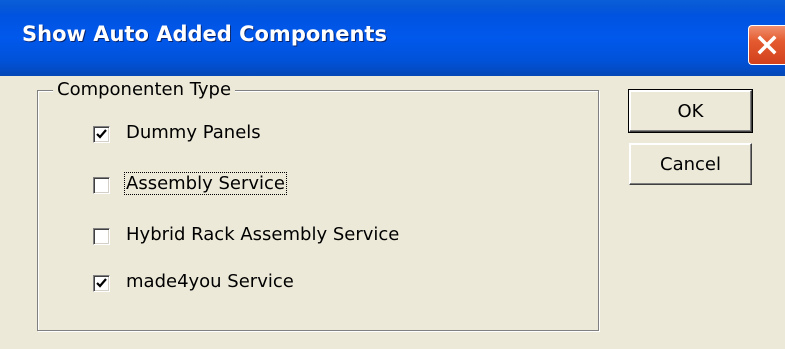 This screenshot has height=349, width=785. Describe the element at coordinates (690, 111) in the screenshot. I see `ok-button: OK` at that location.